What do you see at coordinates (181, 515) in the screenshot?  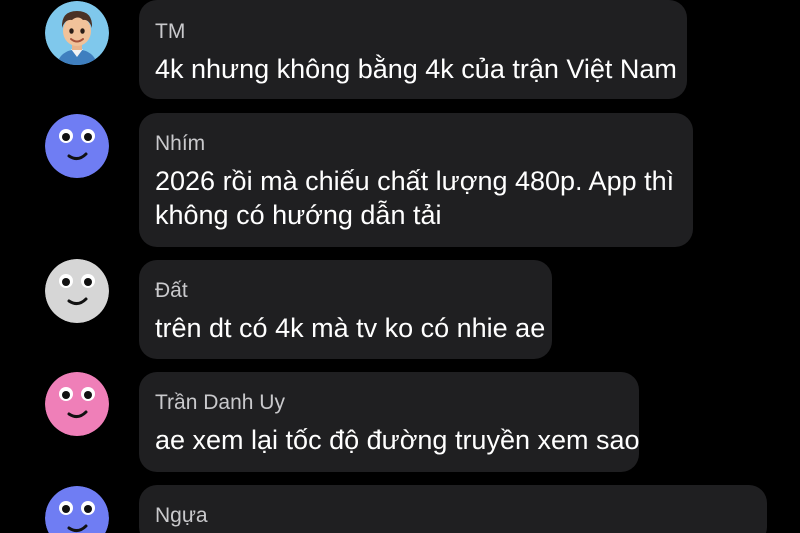 I see `sender-name: Ngựa` at bounding box center [181, 515].